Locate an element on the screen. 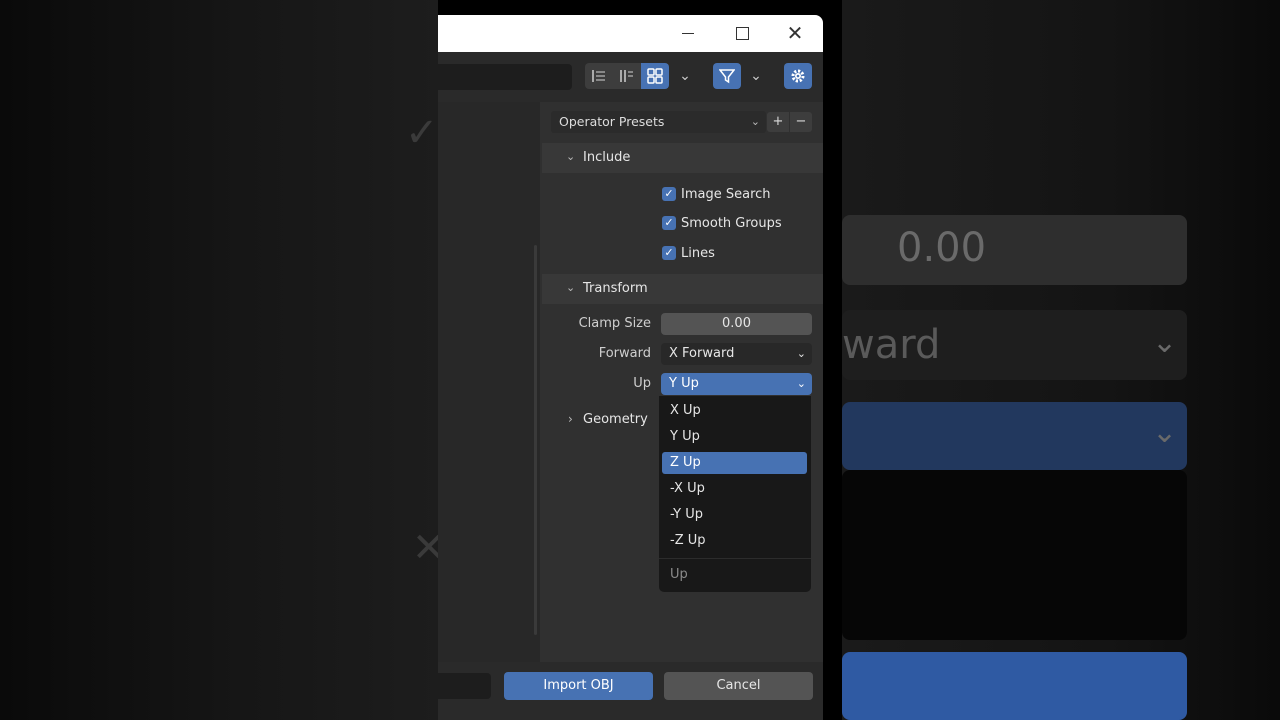 This screenshot has width=1280, height=720. transform-title: Transform is located at coordinates (615, 288).